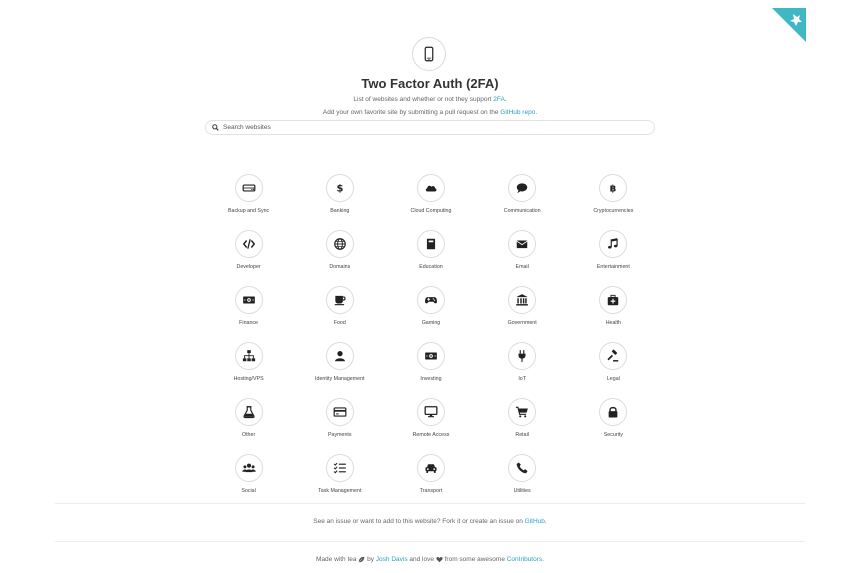 Image resolution: width=860 pixels, height=573 pixels. Describe the element at coordinates (249, 188) in the screenshot. I see `hard-drive-icon-svg` at that location.